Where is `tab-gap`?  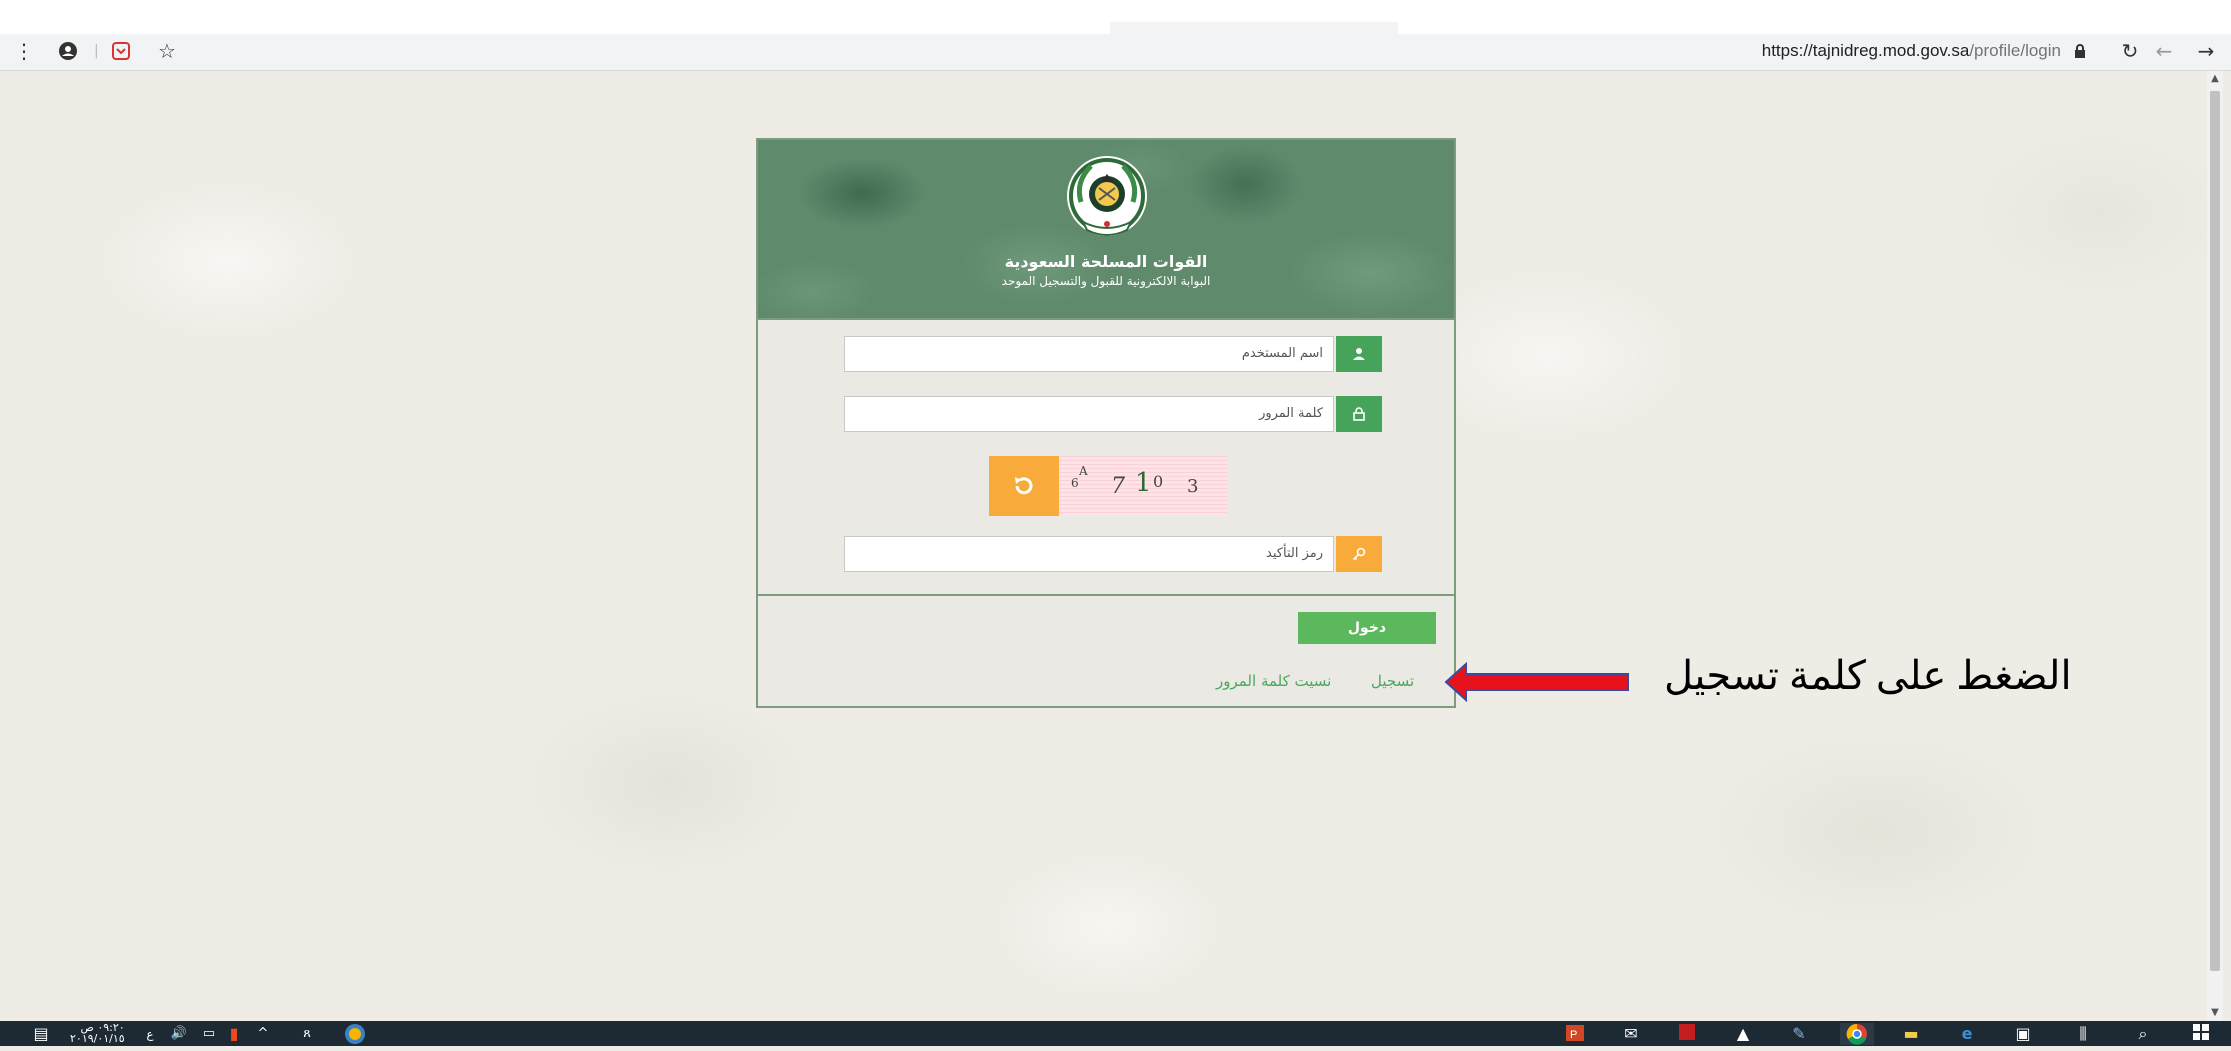
tab-gap is located at coordinates (1254, 28).